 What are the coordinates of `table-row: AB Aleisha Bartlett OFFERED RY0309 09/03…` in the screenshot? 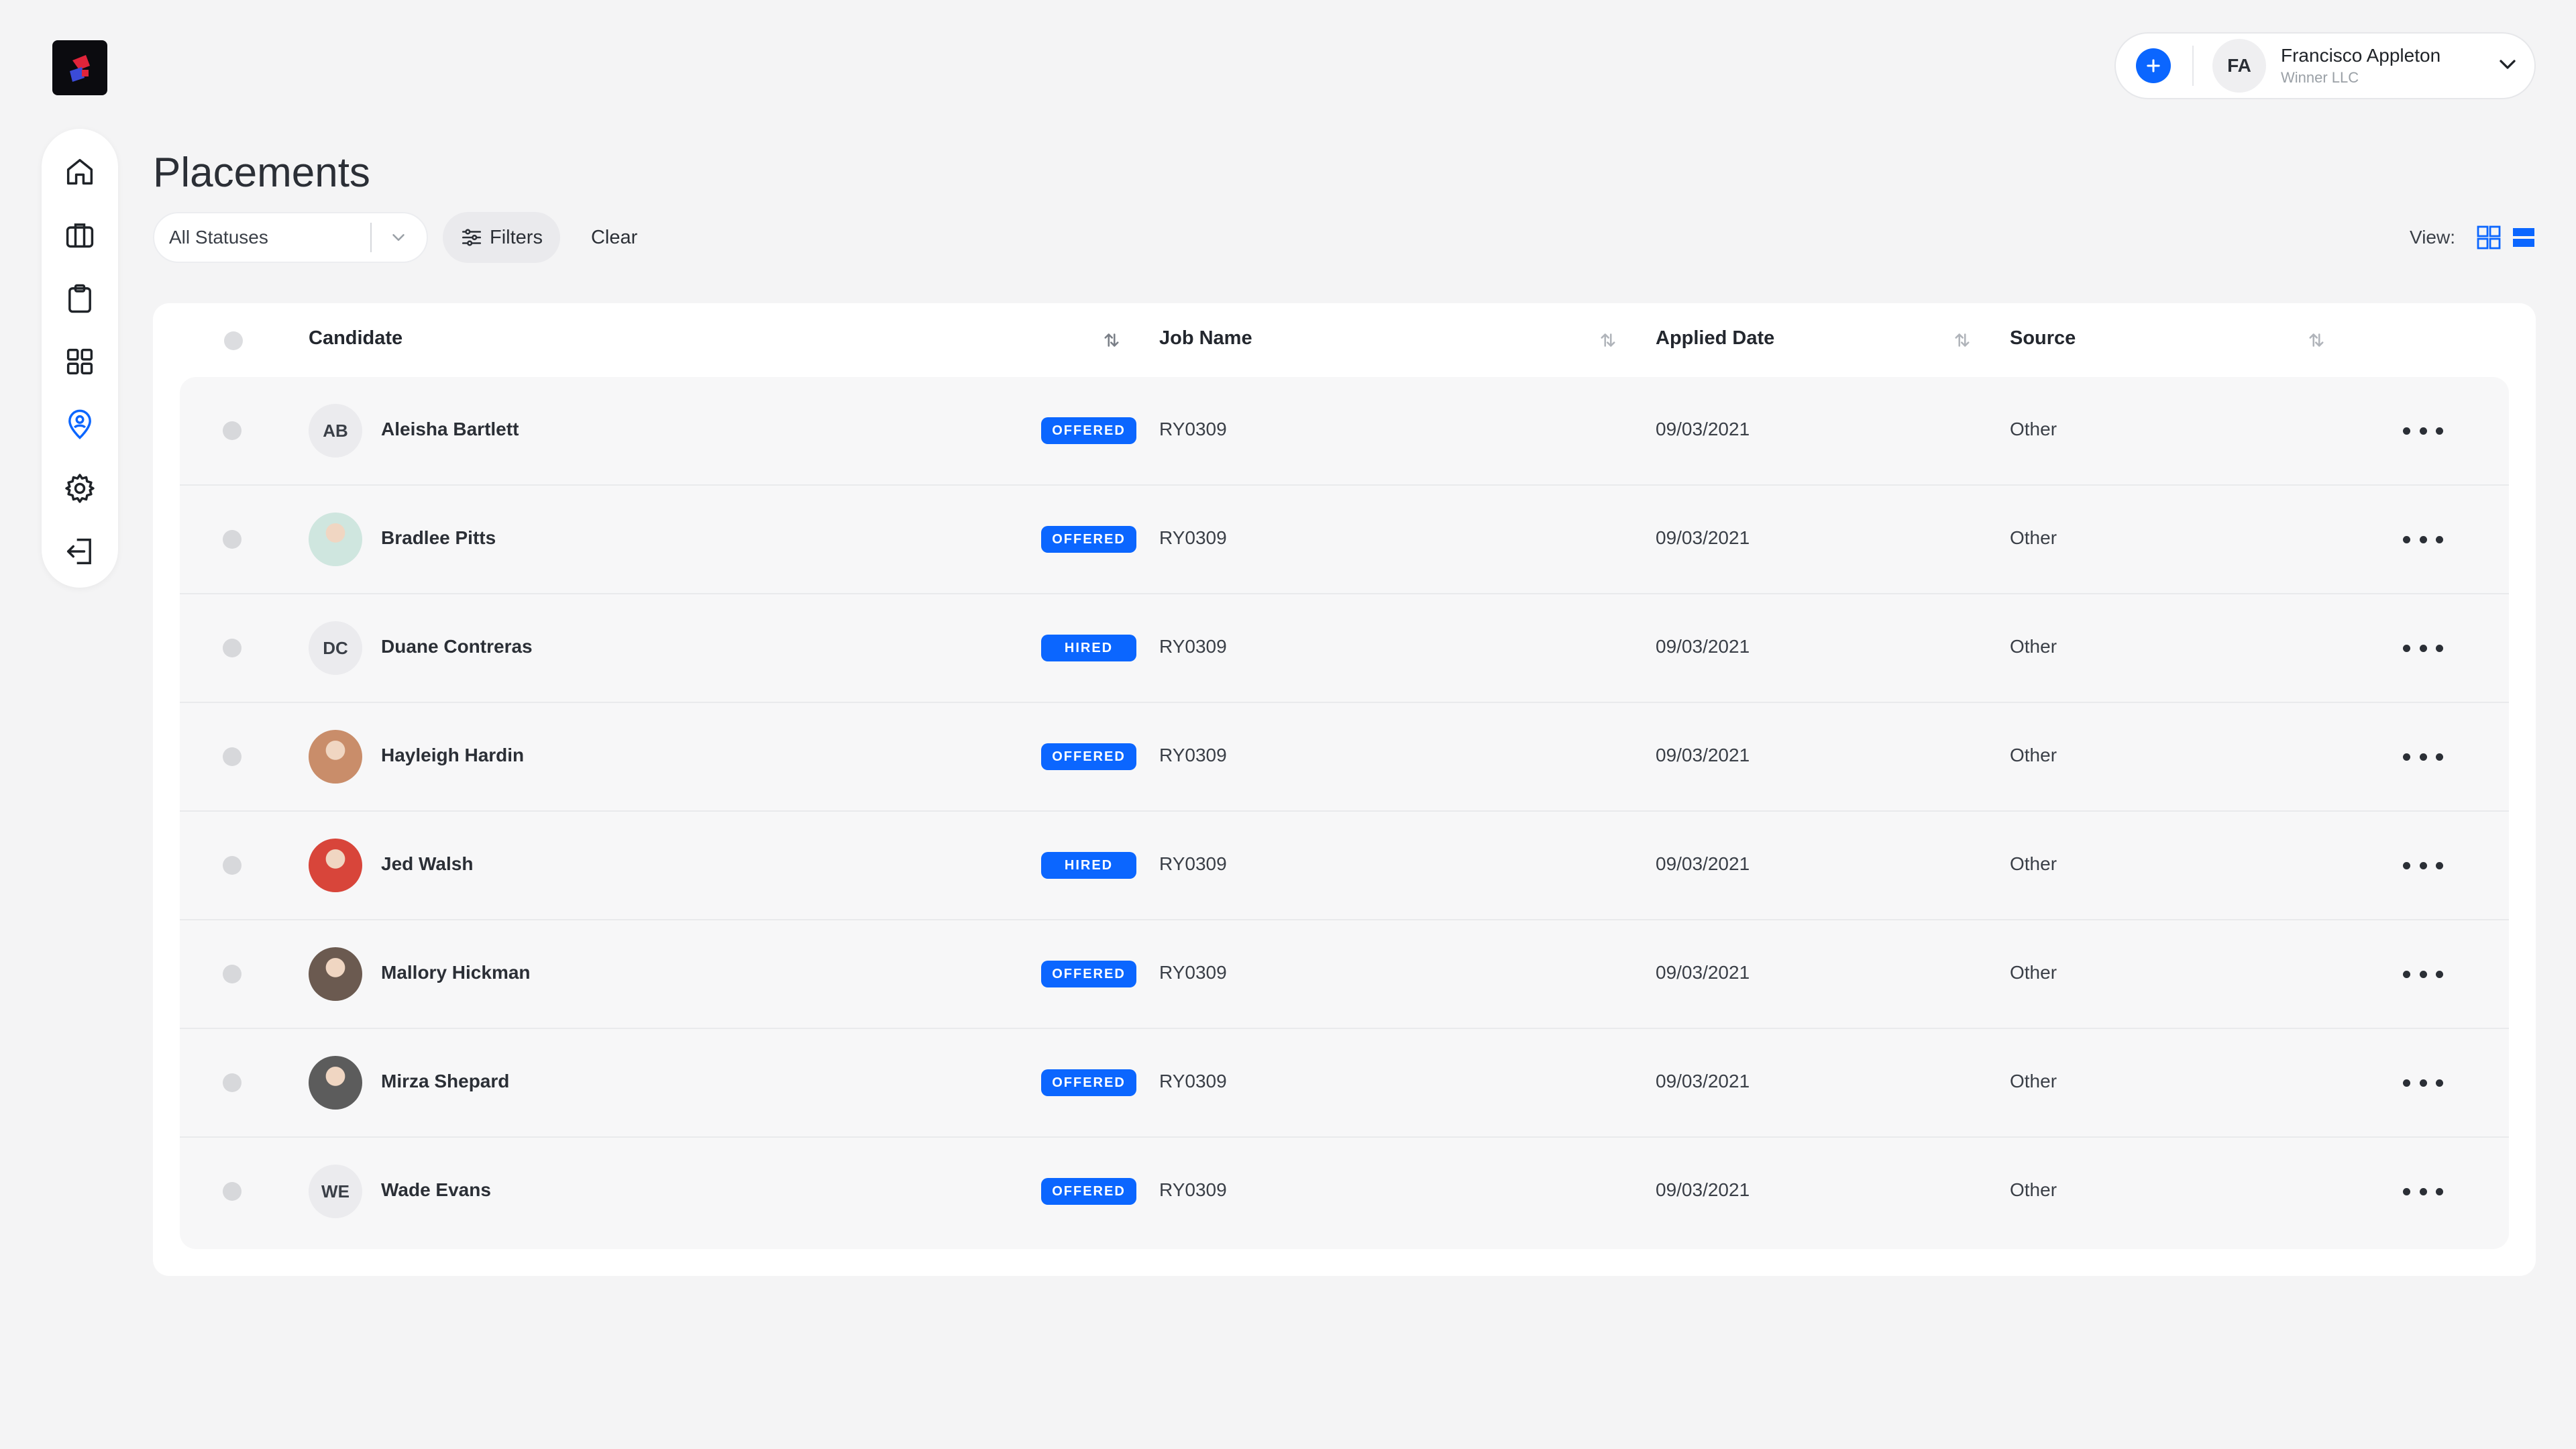 It's located at (1344, 431).